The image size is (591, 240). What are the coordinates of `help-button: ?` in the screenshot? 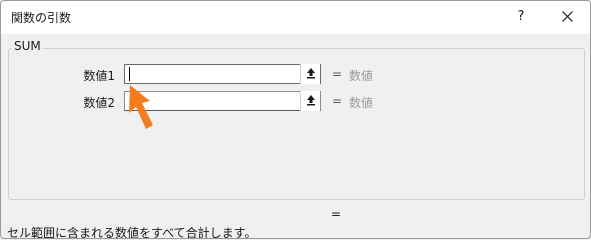 It's located at (521, 17).